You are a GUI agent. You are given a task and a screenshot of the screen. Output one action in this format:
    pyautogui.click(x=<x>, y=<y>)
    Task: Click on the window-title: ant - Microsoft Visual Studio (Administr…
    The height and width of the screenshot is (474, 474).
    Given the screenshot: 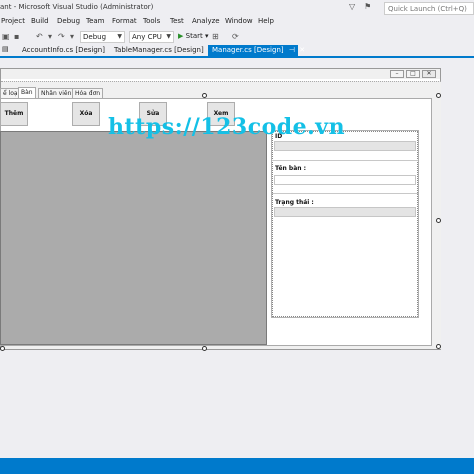 What is the action you would take?
    pyautogui.click(x=77, y=7)
    